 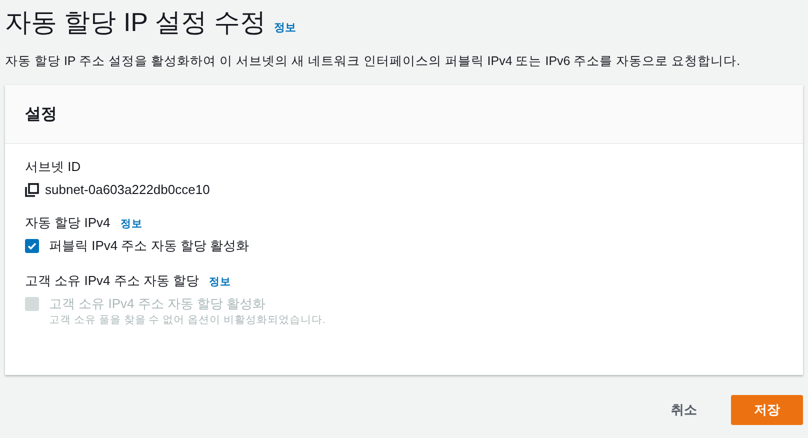 What do you see at coordinates (112, 281) in the screenshot?
I see `field-label: 고객 소유 IPv4 주소 자동 할당` at bounding box center [112, 281].